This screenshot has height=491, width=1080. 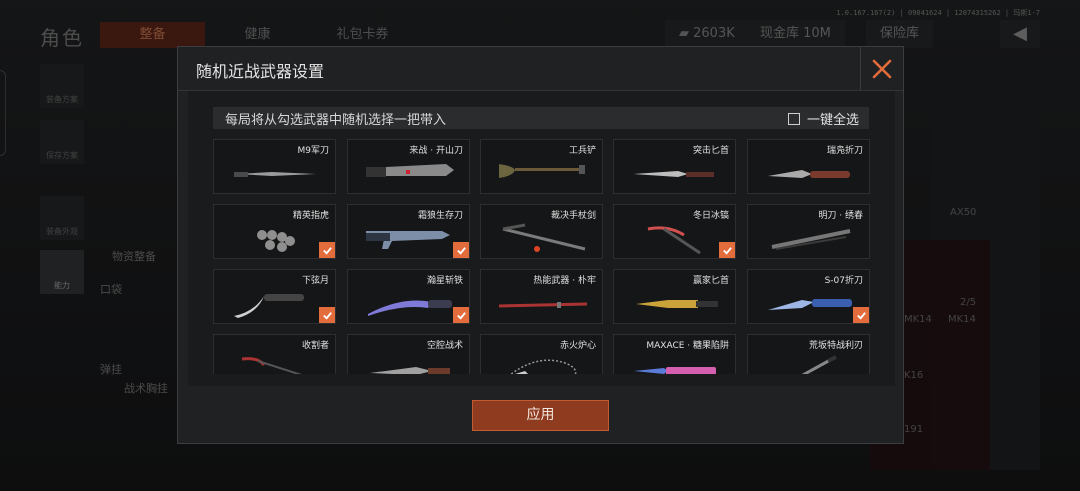 What do you see at coordinates (543, 366) in the screenshot?
I see `chain-blade-icon` at bounding box center [543, 366].